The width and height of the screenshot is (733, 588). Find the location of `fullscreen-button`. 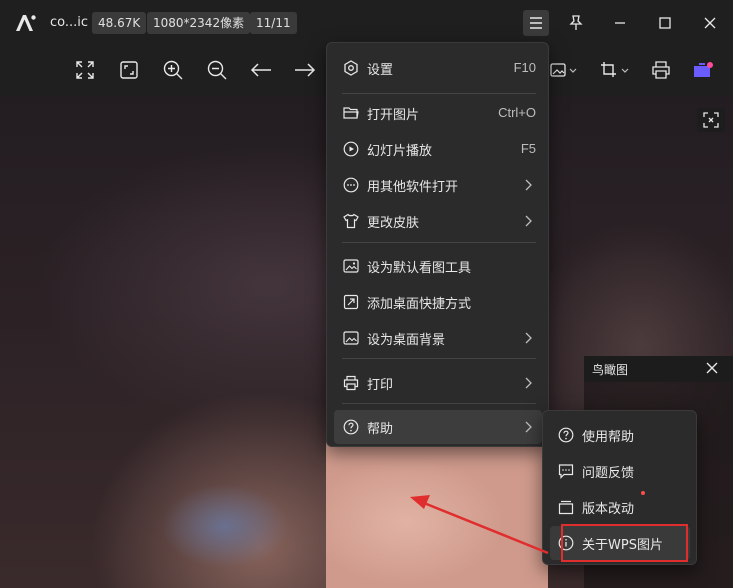

fullscreen-button is located at coordinates (85, 70).